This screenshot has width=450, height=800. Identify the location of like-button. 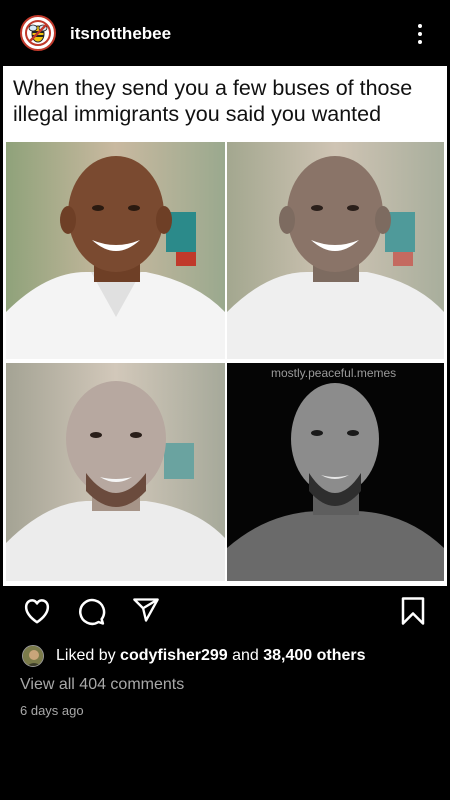
(37, 613).